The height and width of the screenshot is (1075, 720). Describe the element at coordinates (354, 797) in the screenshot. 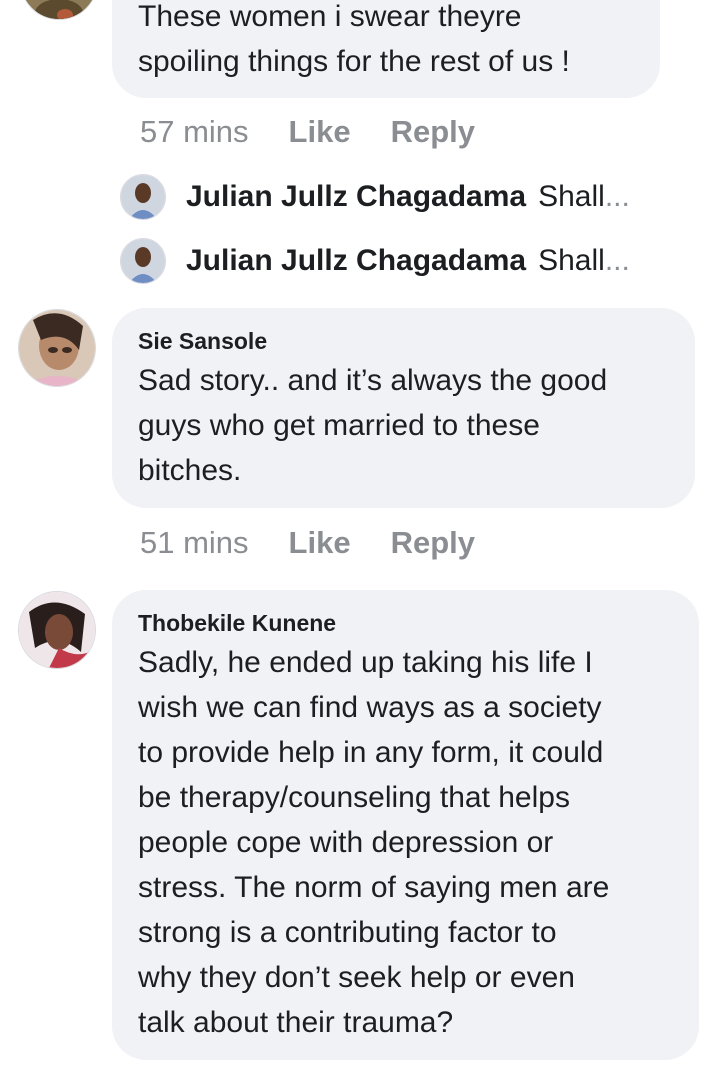

I see `comment-text-line: be therapy/counseling that helps` at that location.